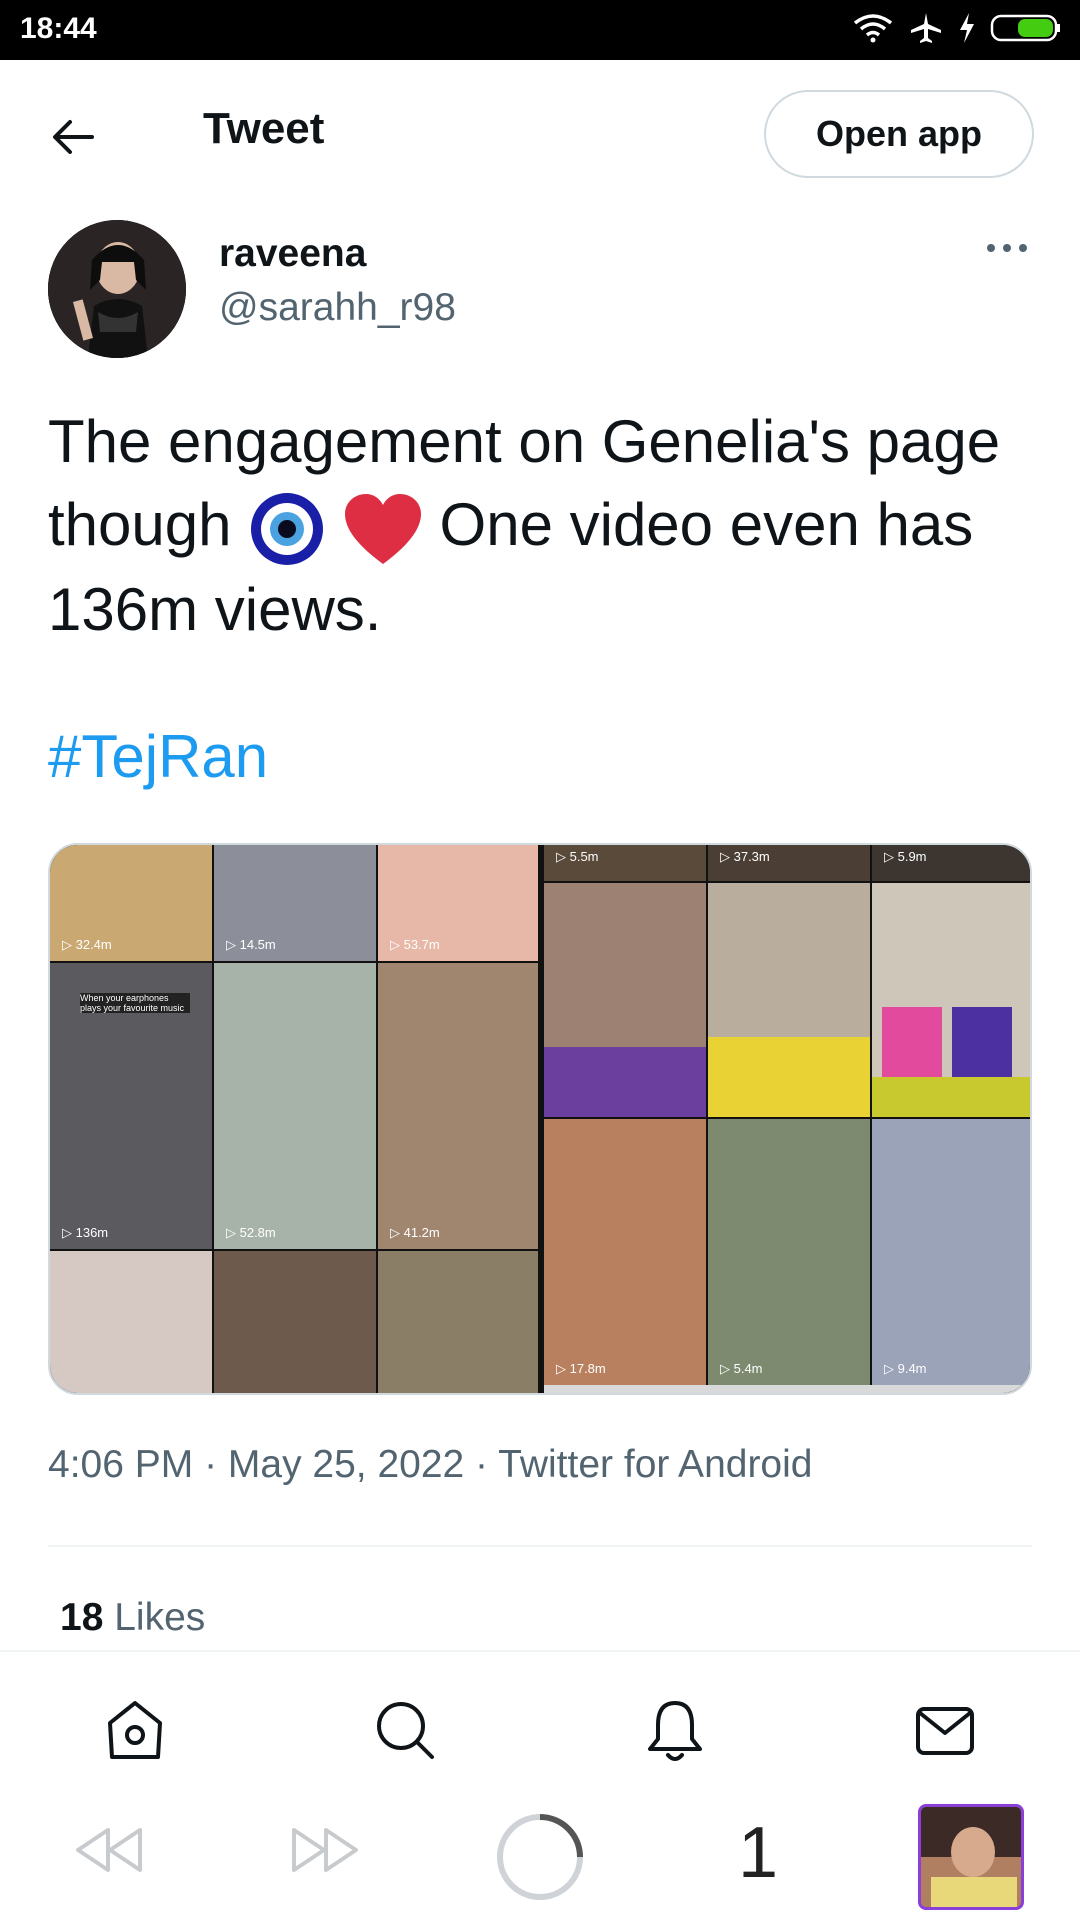 This screenshot has height=1920, width=1080. Describe the element at coordinates (540, 135) in the screenshot. I see `top-header: Tweet Open app` at that location.